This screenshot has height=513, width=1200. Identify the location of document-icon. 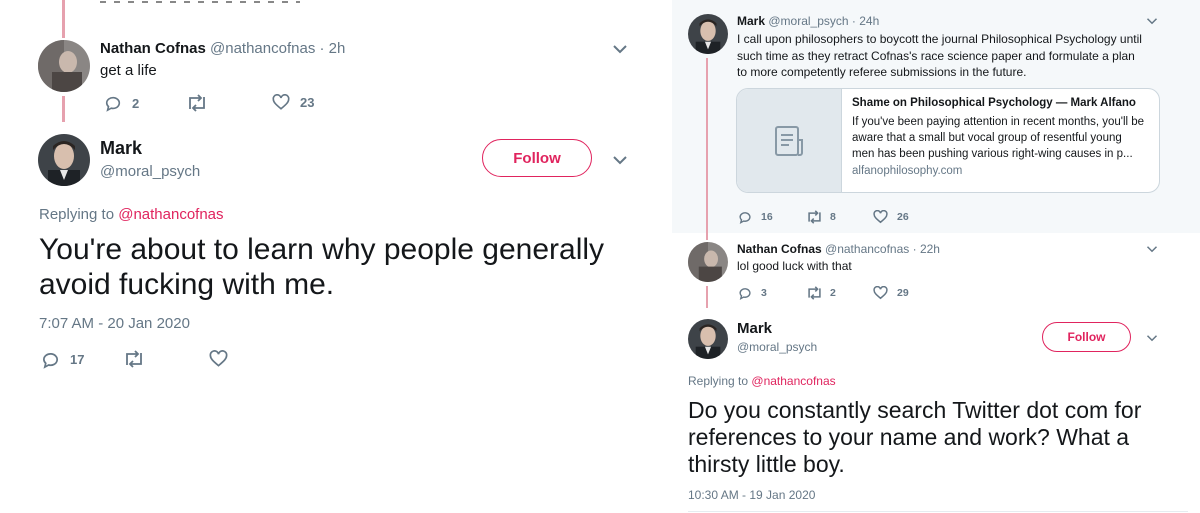
(789, 140).